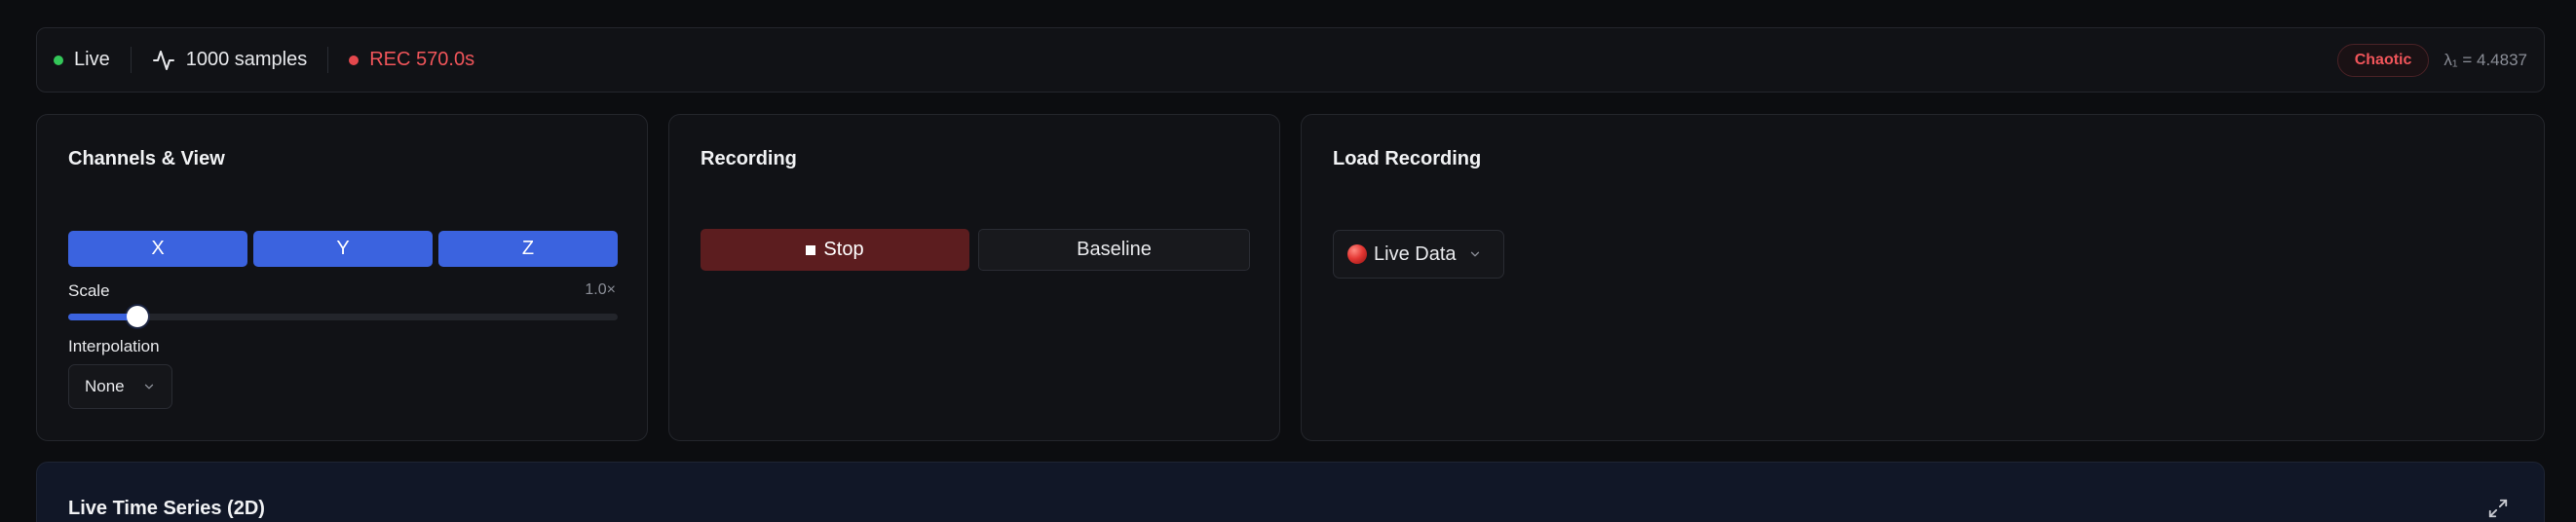  I want to click on panel-title: Live Time Series (2D), so click(166, 508).